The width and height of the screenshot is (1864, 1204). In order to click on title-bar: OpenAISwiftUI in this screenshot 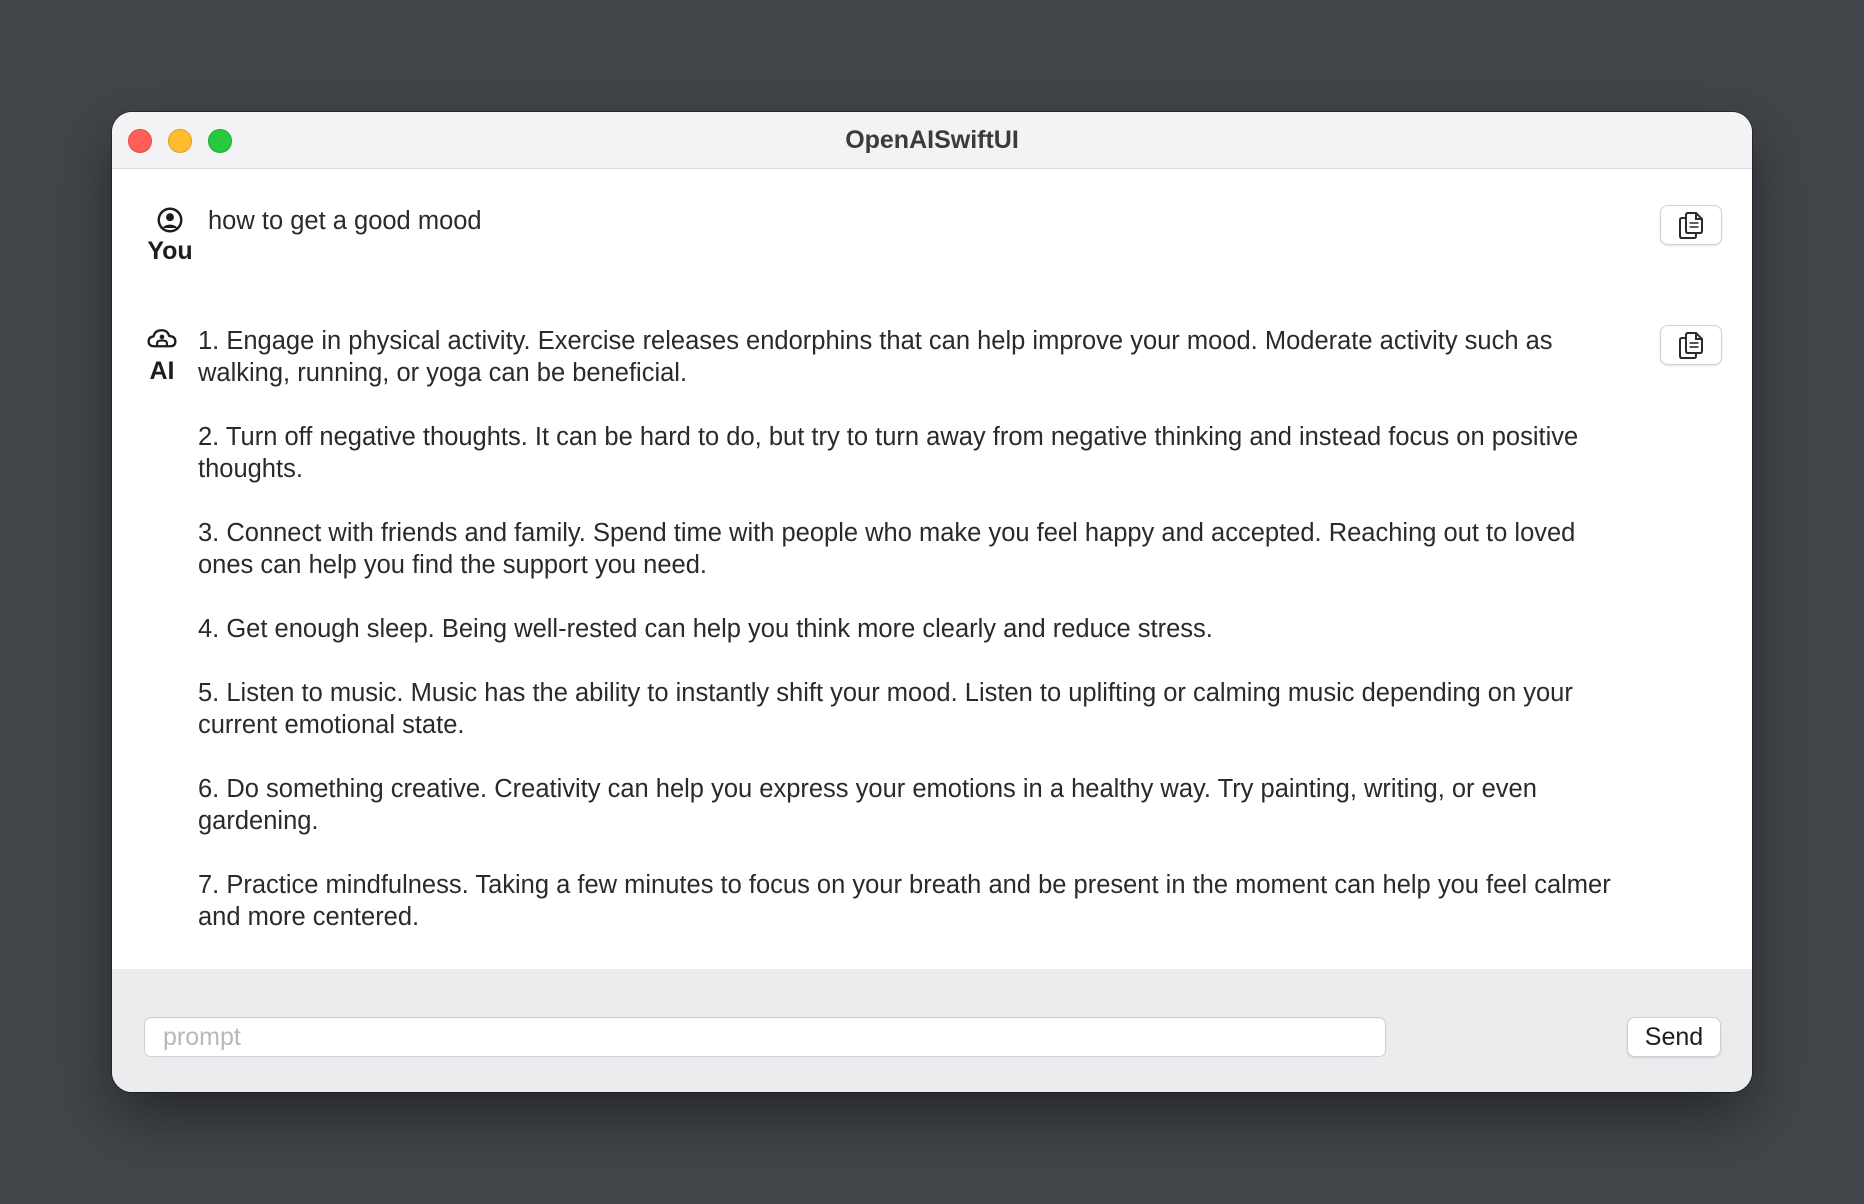, I will do `click(932, 140)`.